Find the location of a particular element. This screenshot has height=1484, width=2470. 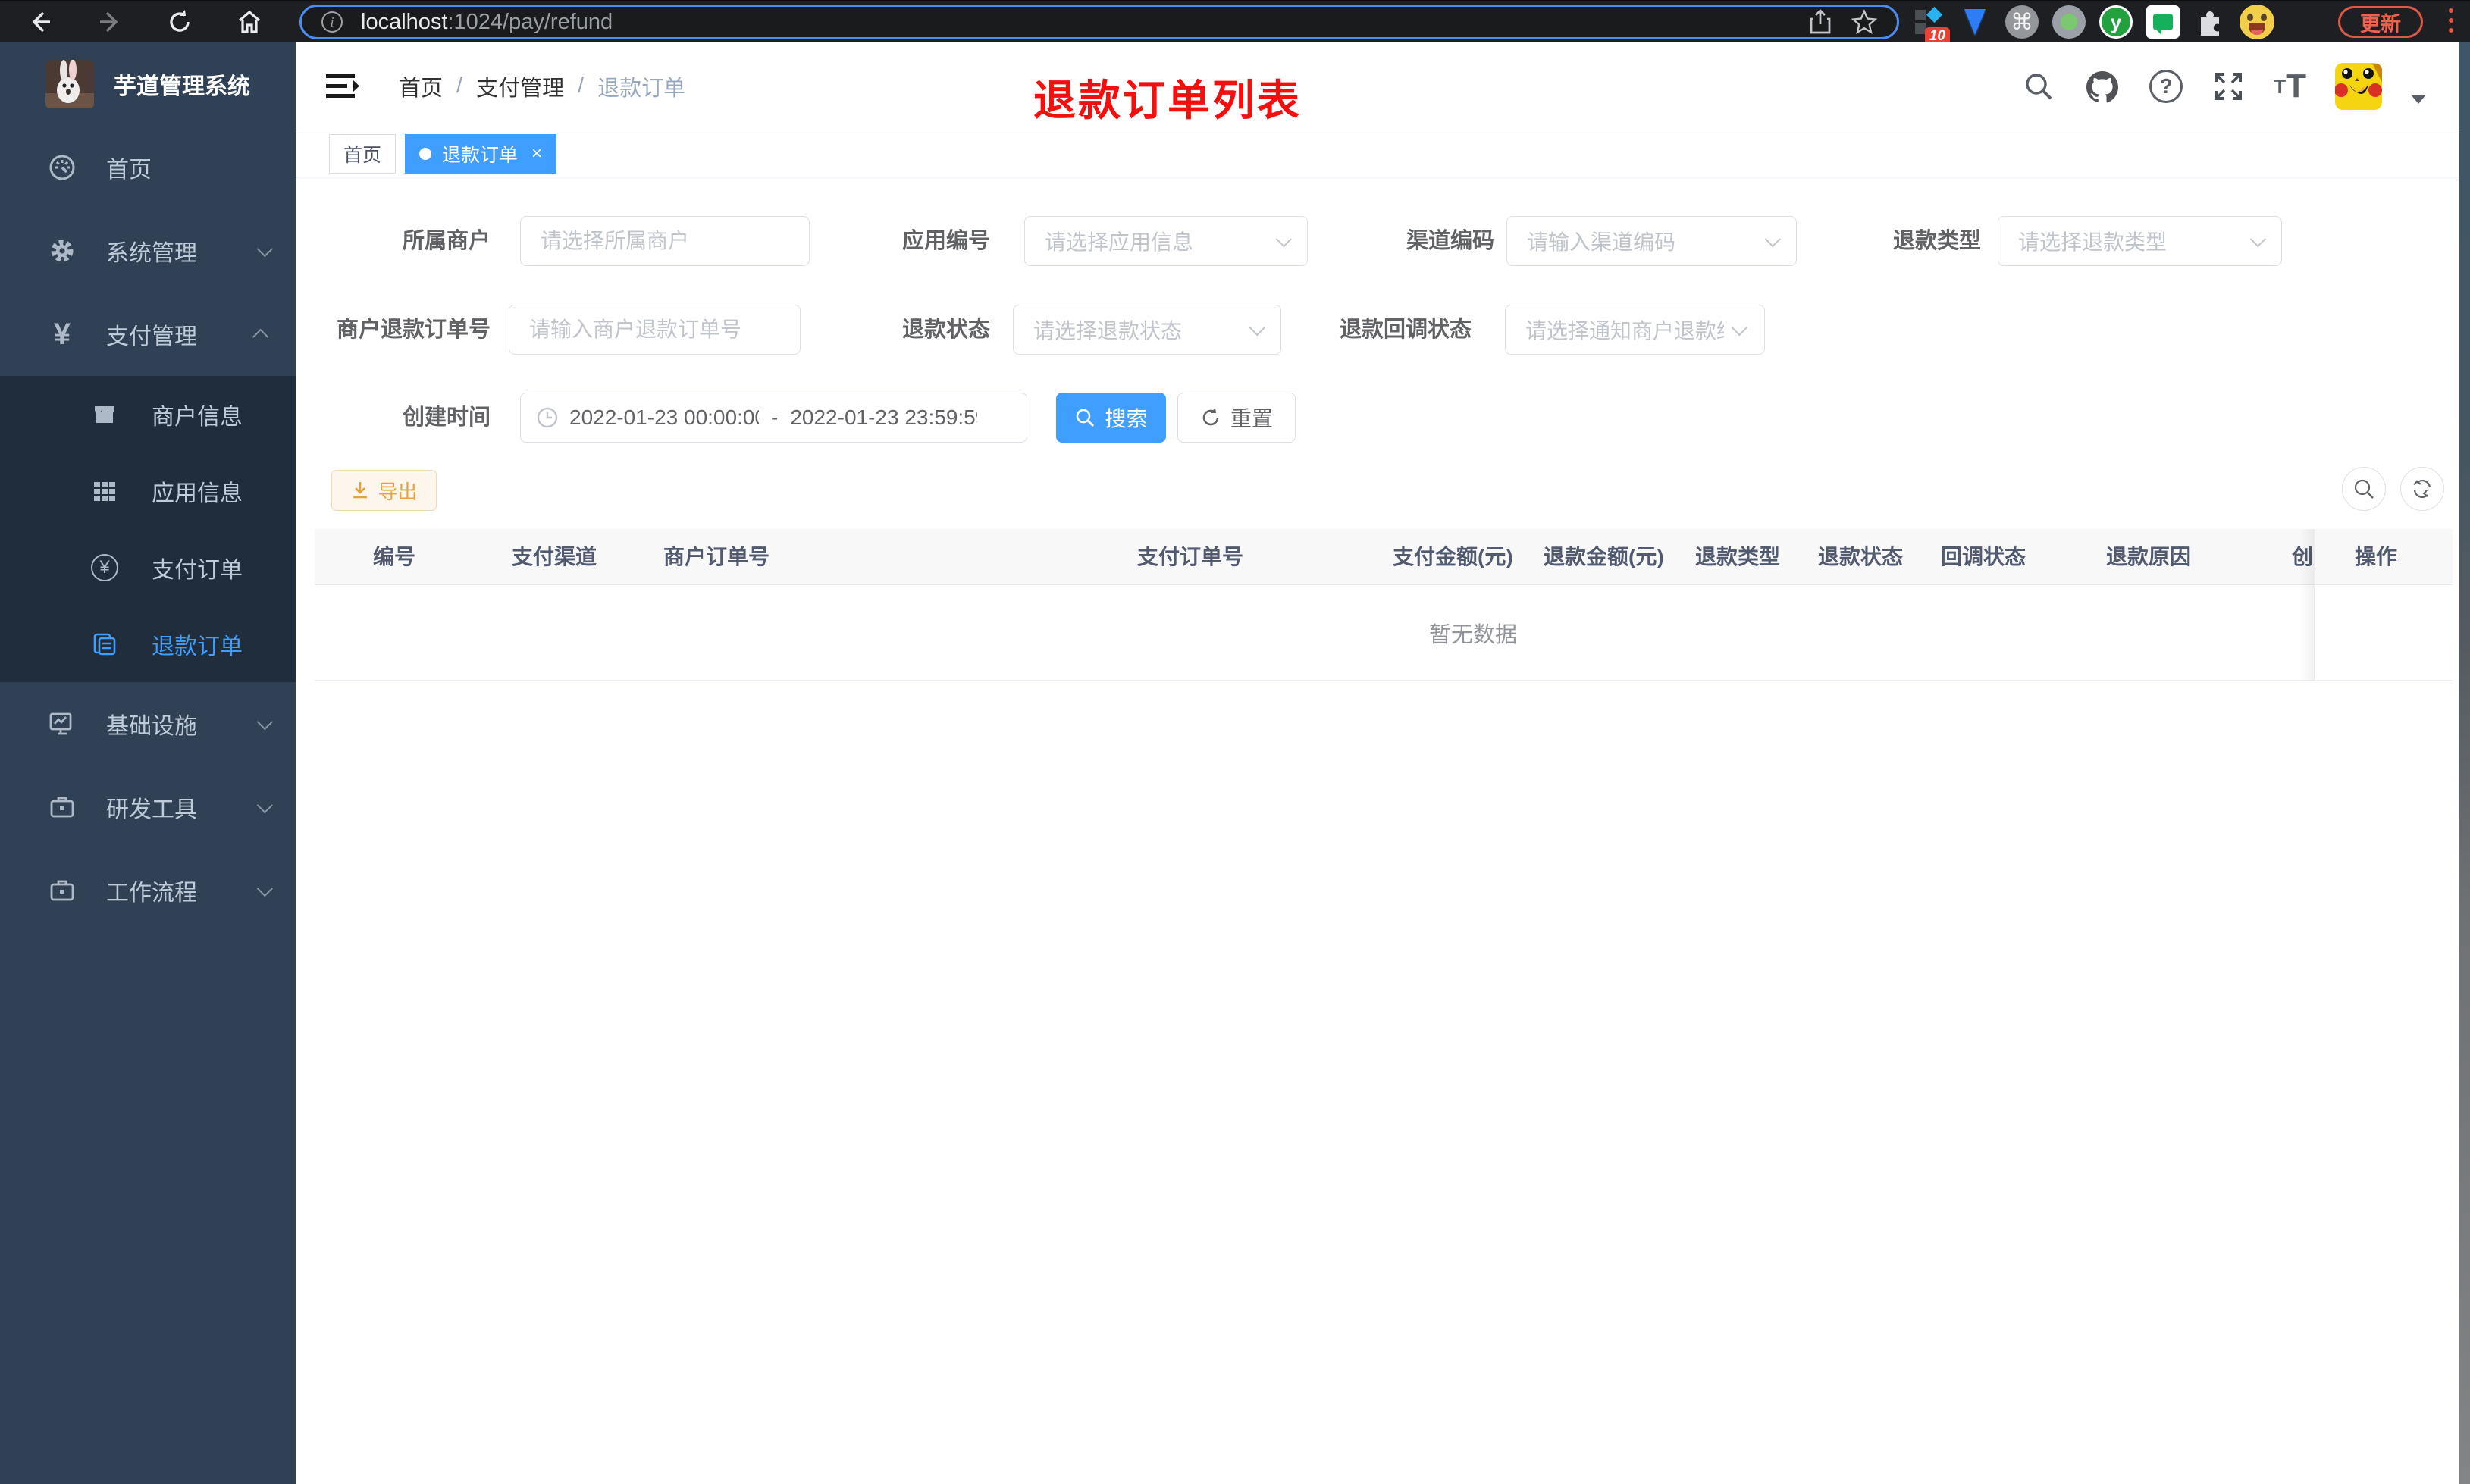

app-logo-rabbit-avatar is located at coordinates (69, 84).